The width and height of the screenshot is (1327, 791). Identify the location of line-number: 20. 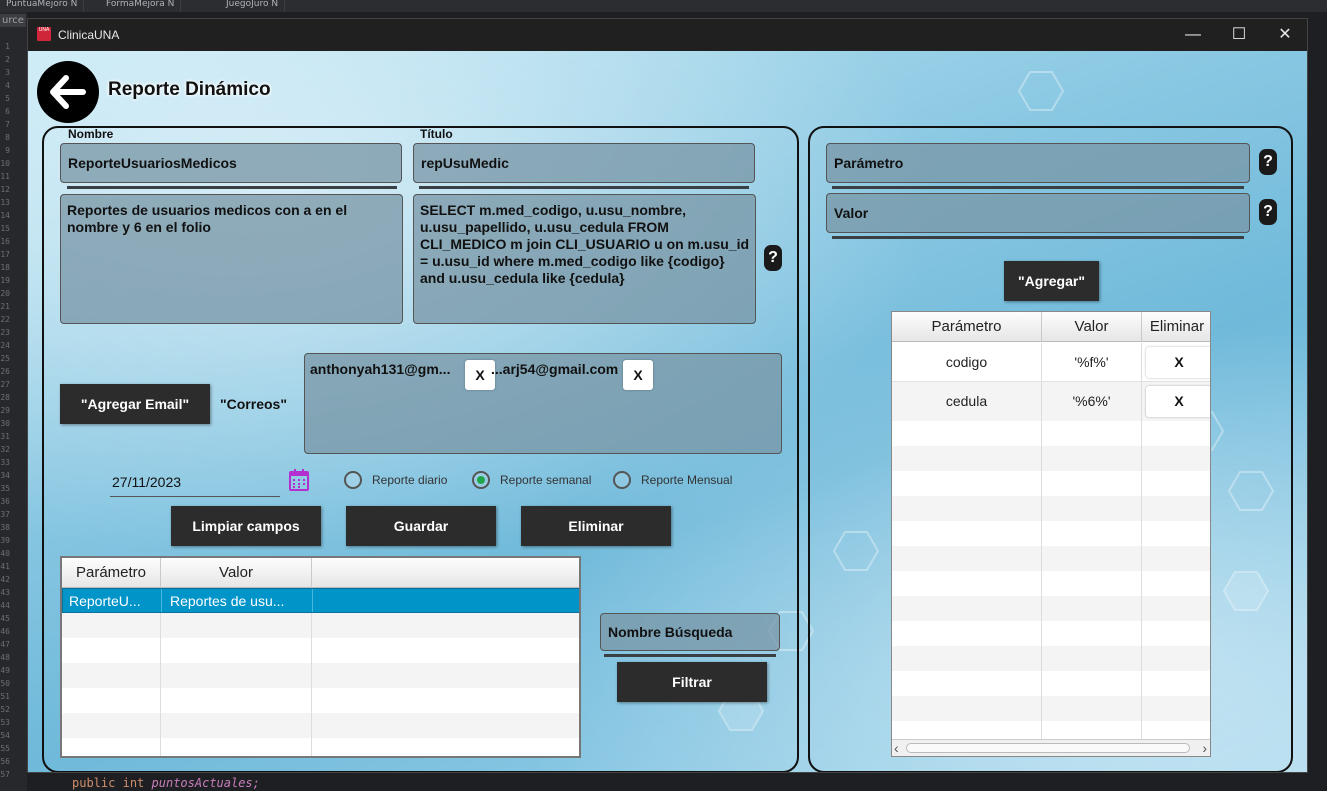
(5, 293).